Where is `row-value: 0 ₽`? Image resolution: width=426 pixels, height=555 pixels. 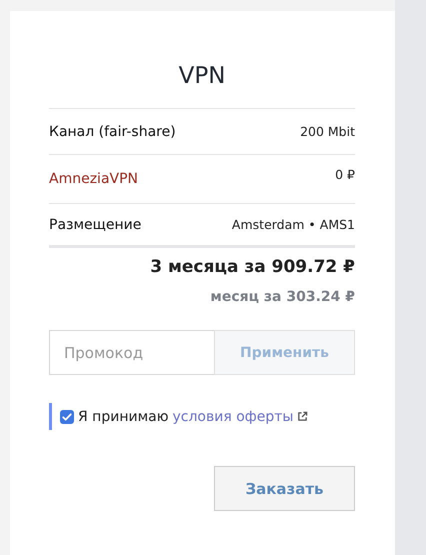
row-value: 0 ₽ is located at coordinates (345, 174).